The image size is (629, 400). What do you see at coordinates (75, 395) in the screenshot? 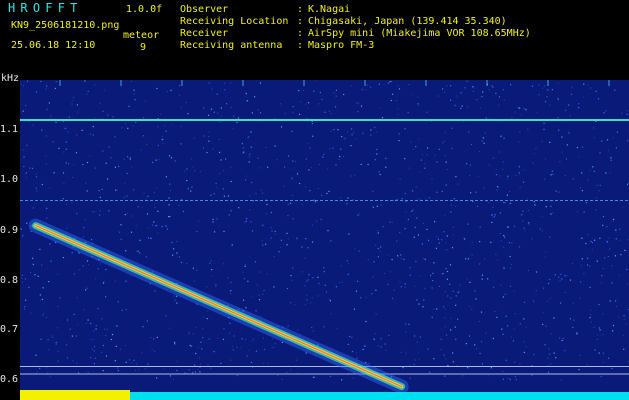
I see `signal-level-bar-low` at bounding box center [75, 395].